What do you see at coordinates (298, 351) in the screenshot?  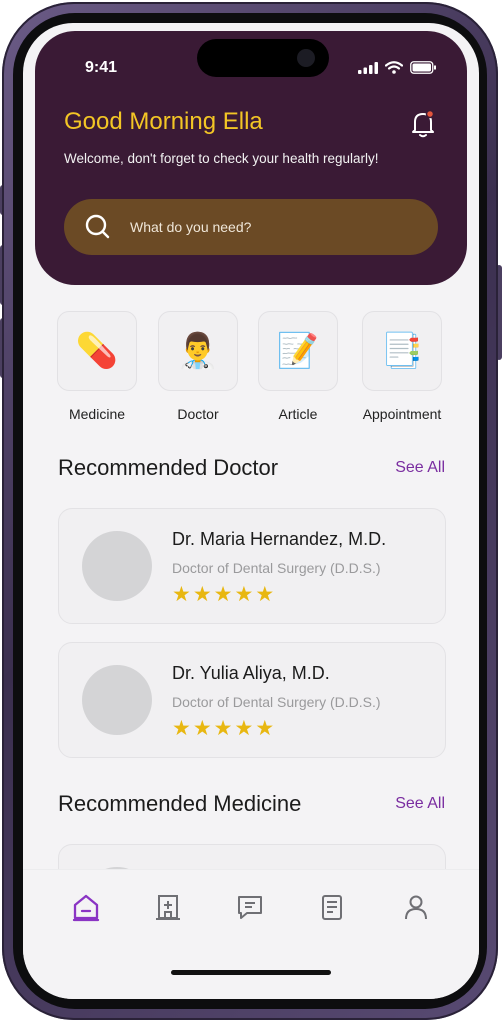 I see `article-icon: 📝` at bounding box center [298, 351].